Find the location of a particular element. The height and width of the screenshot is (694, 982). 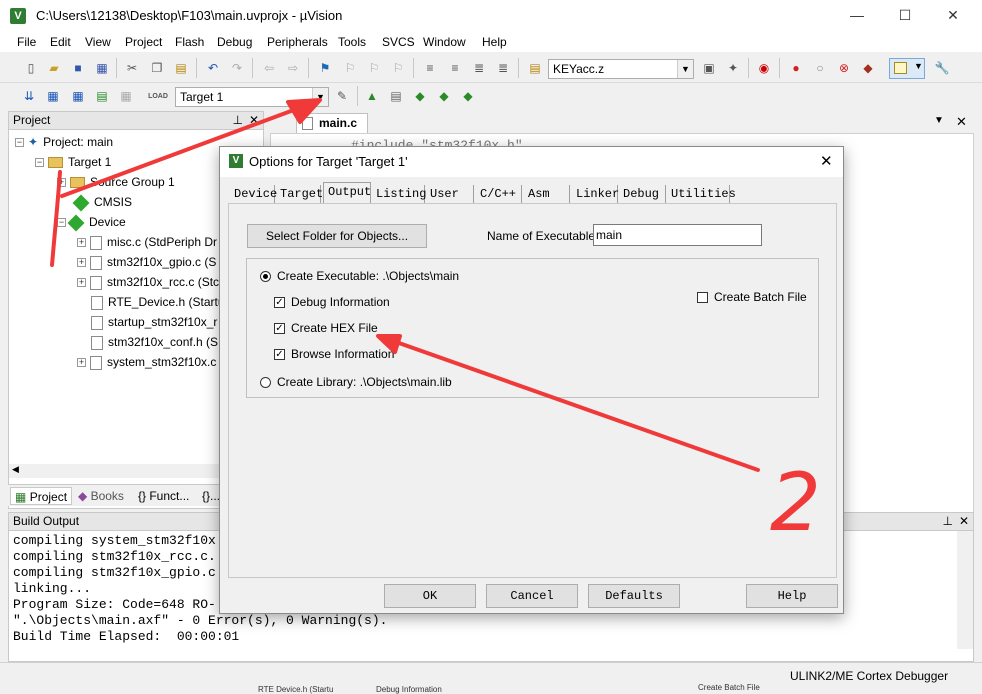

annotation-number: 2 is located at coordinates (795, 502).